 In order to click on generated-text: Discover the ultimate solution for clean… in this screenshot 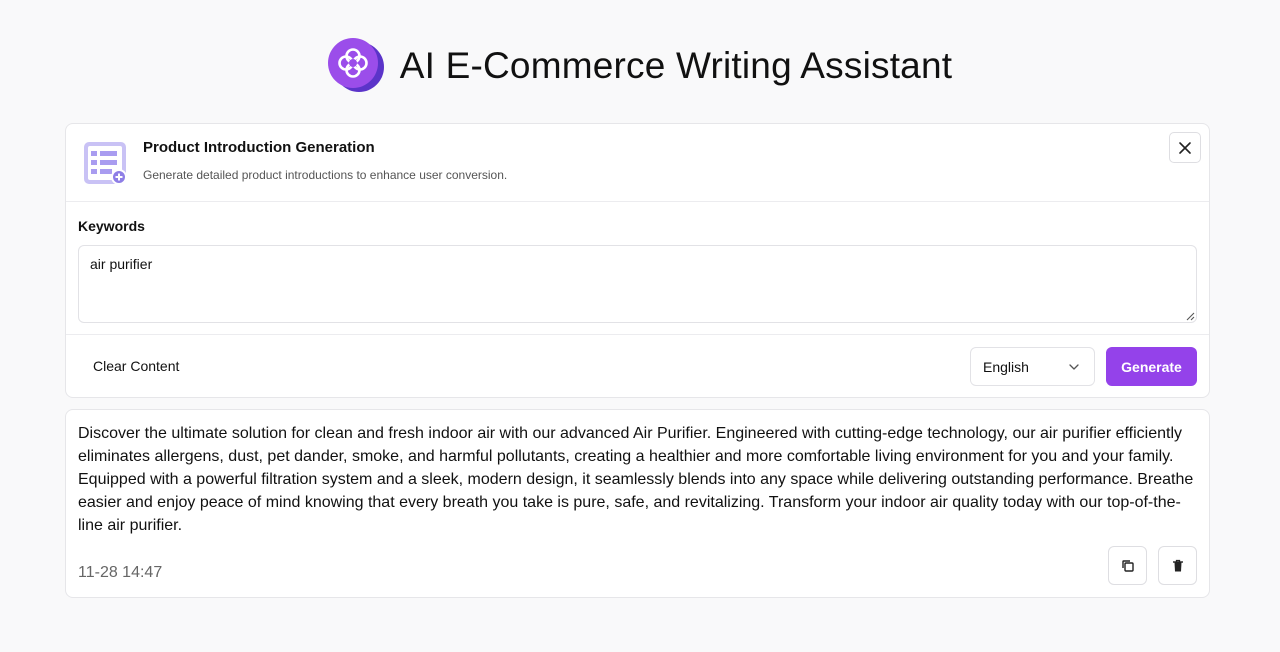, I will do `click(636, 479)`.